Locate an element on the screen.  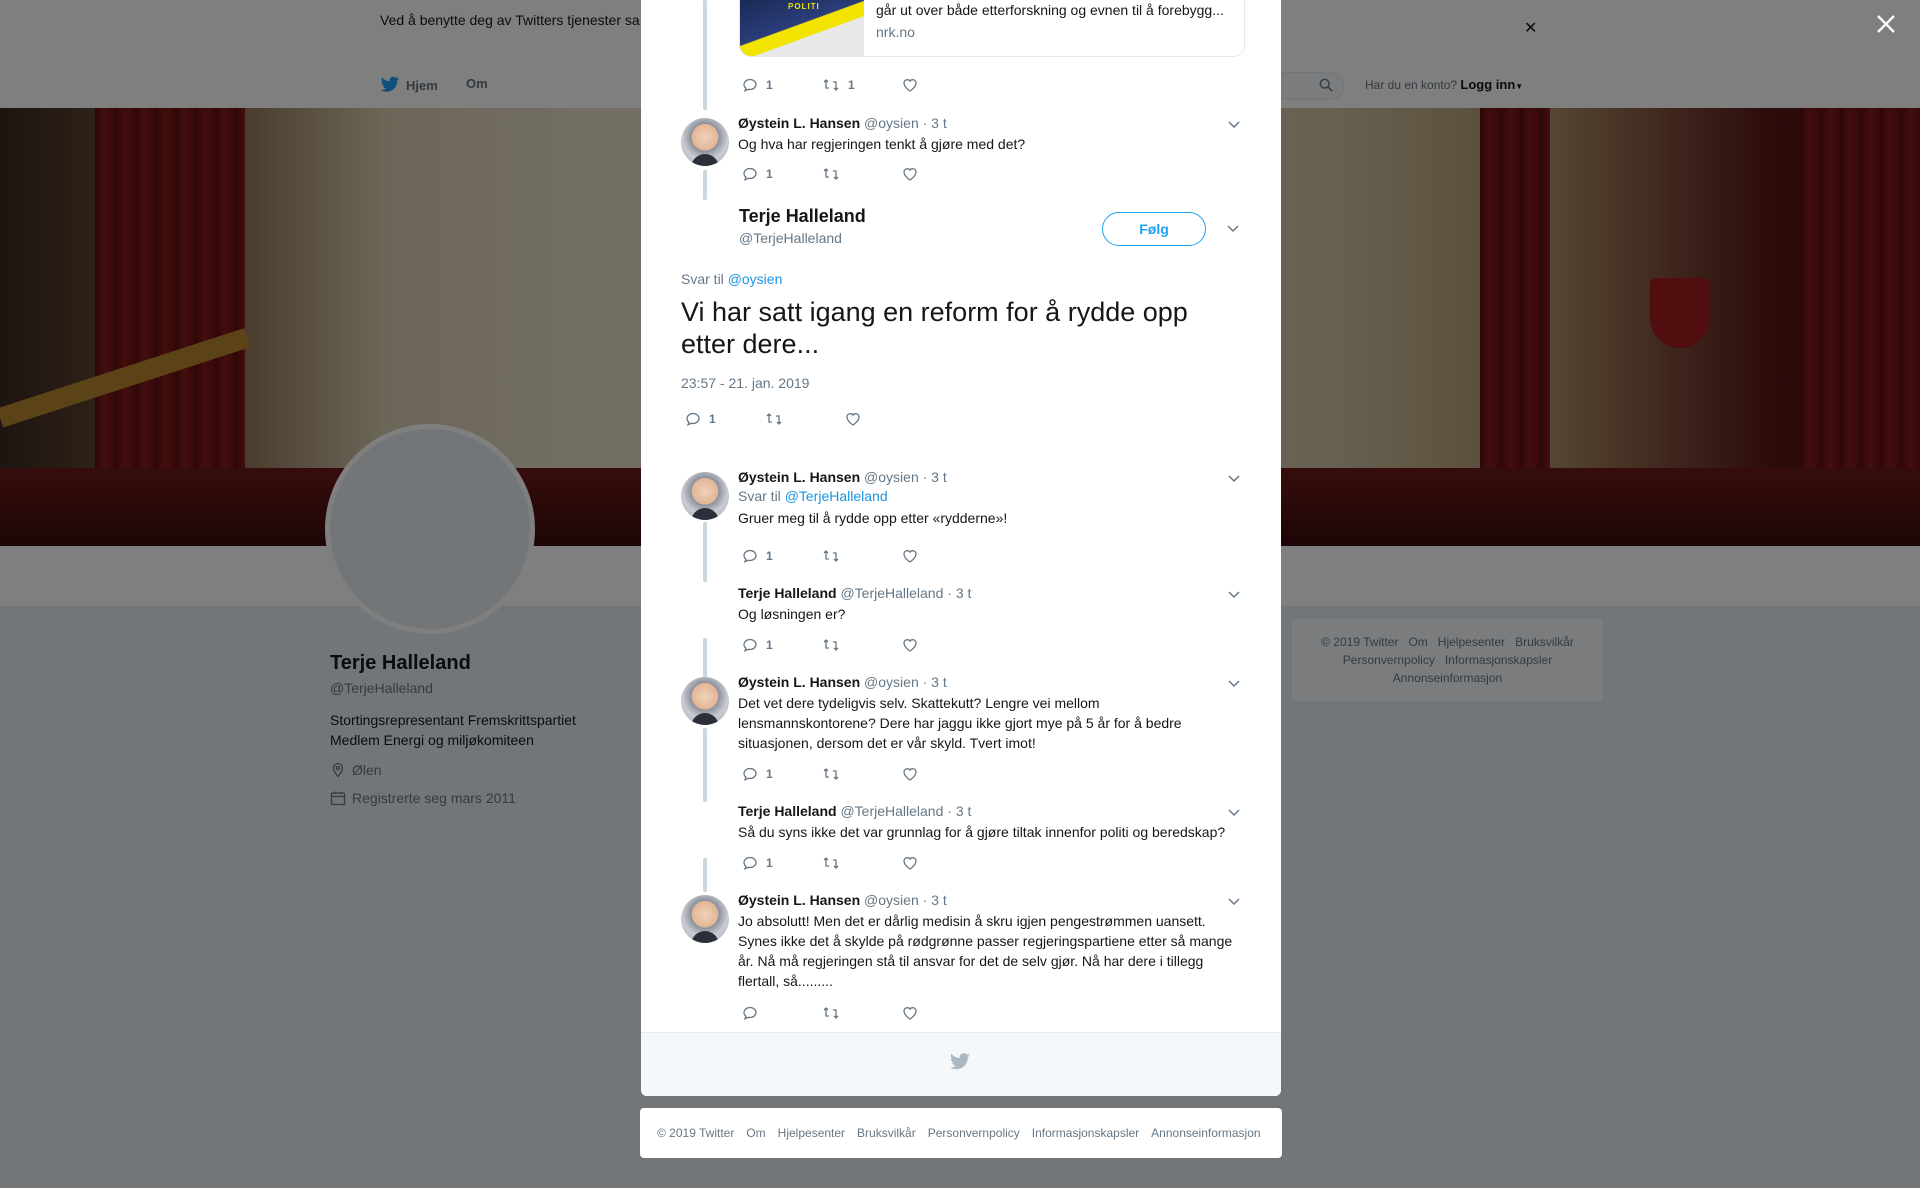
follow-button: Følg is located at coordinates (1154, 229).